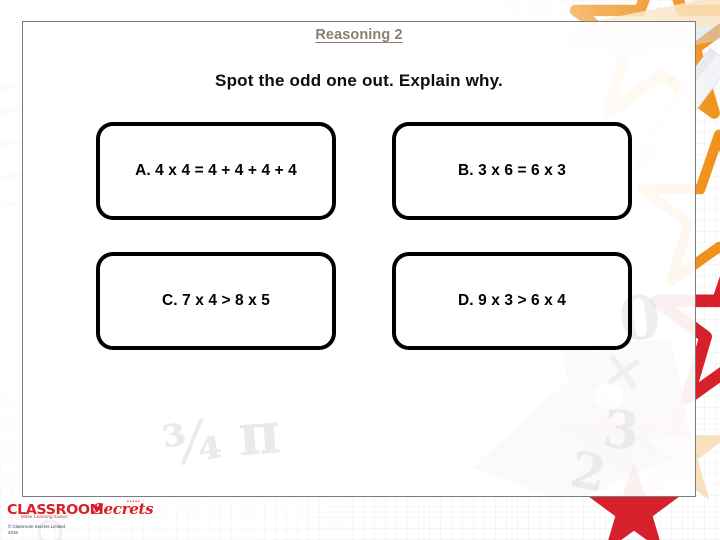  I want to click on question-prompt: Spot the odd one out. Explain why., so click(359, 80).